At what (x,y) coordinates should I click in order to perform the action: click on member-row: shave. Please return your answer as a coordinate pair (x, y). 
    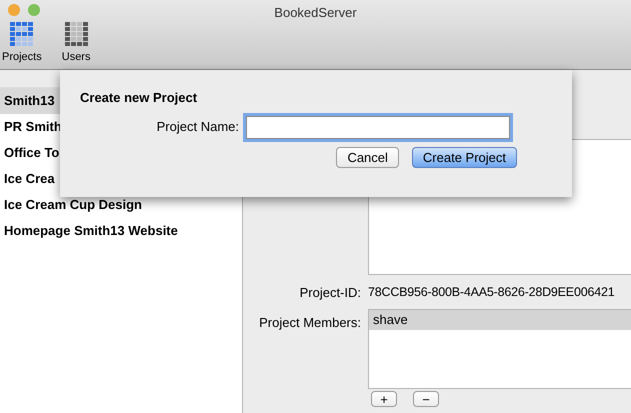
    Looking at the image, I should click on (500, 320).